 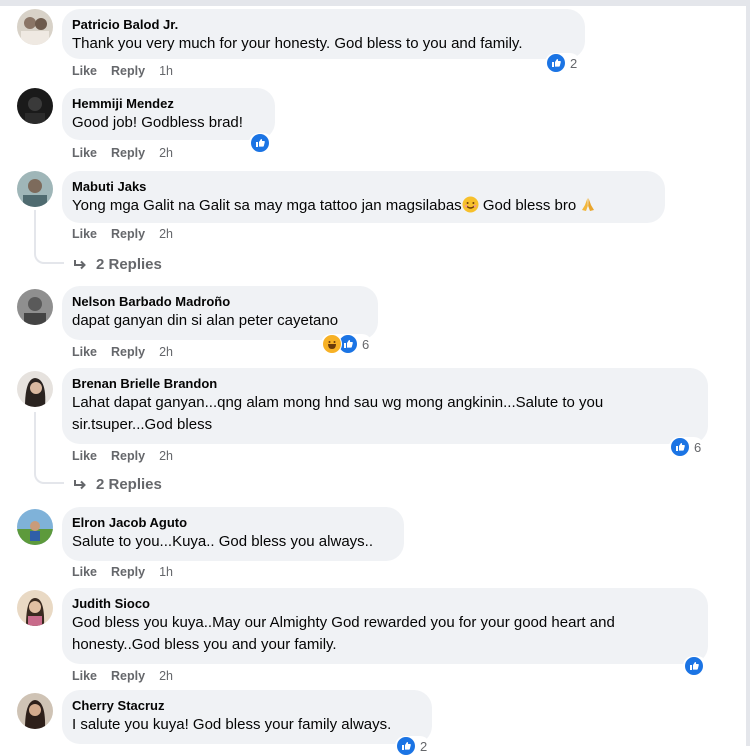 I want to click on comment-author: Brenan Brielle Brandon, so click(x=384, y=384).